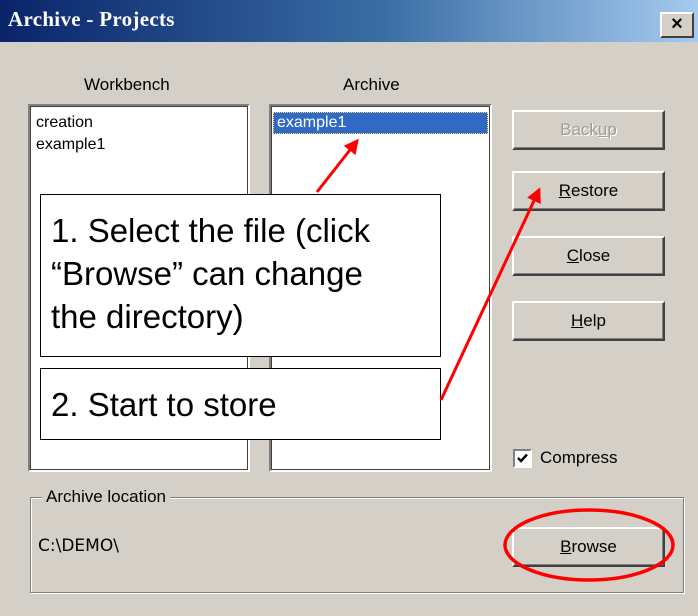 This screenshot has width=698, height=616. I want to click on restore-button: Restore, so click(588, 191).